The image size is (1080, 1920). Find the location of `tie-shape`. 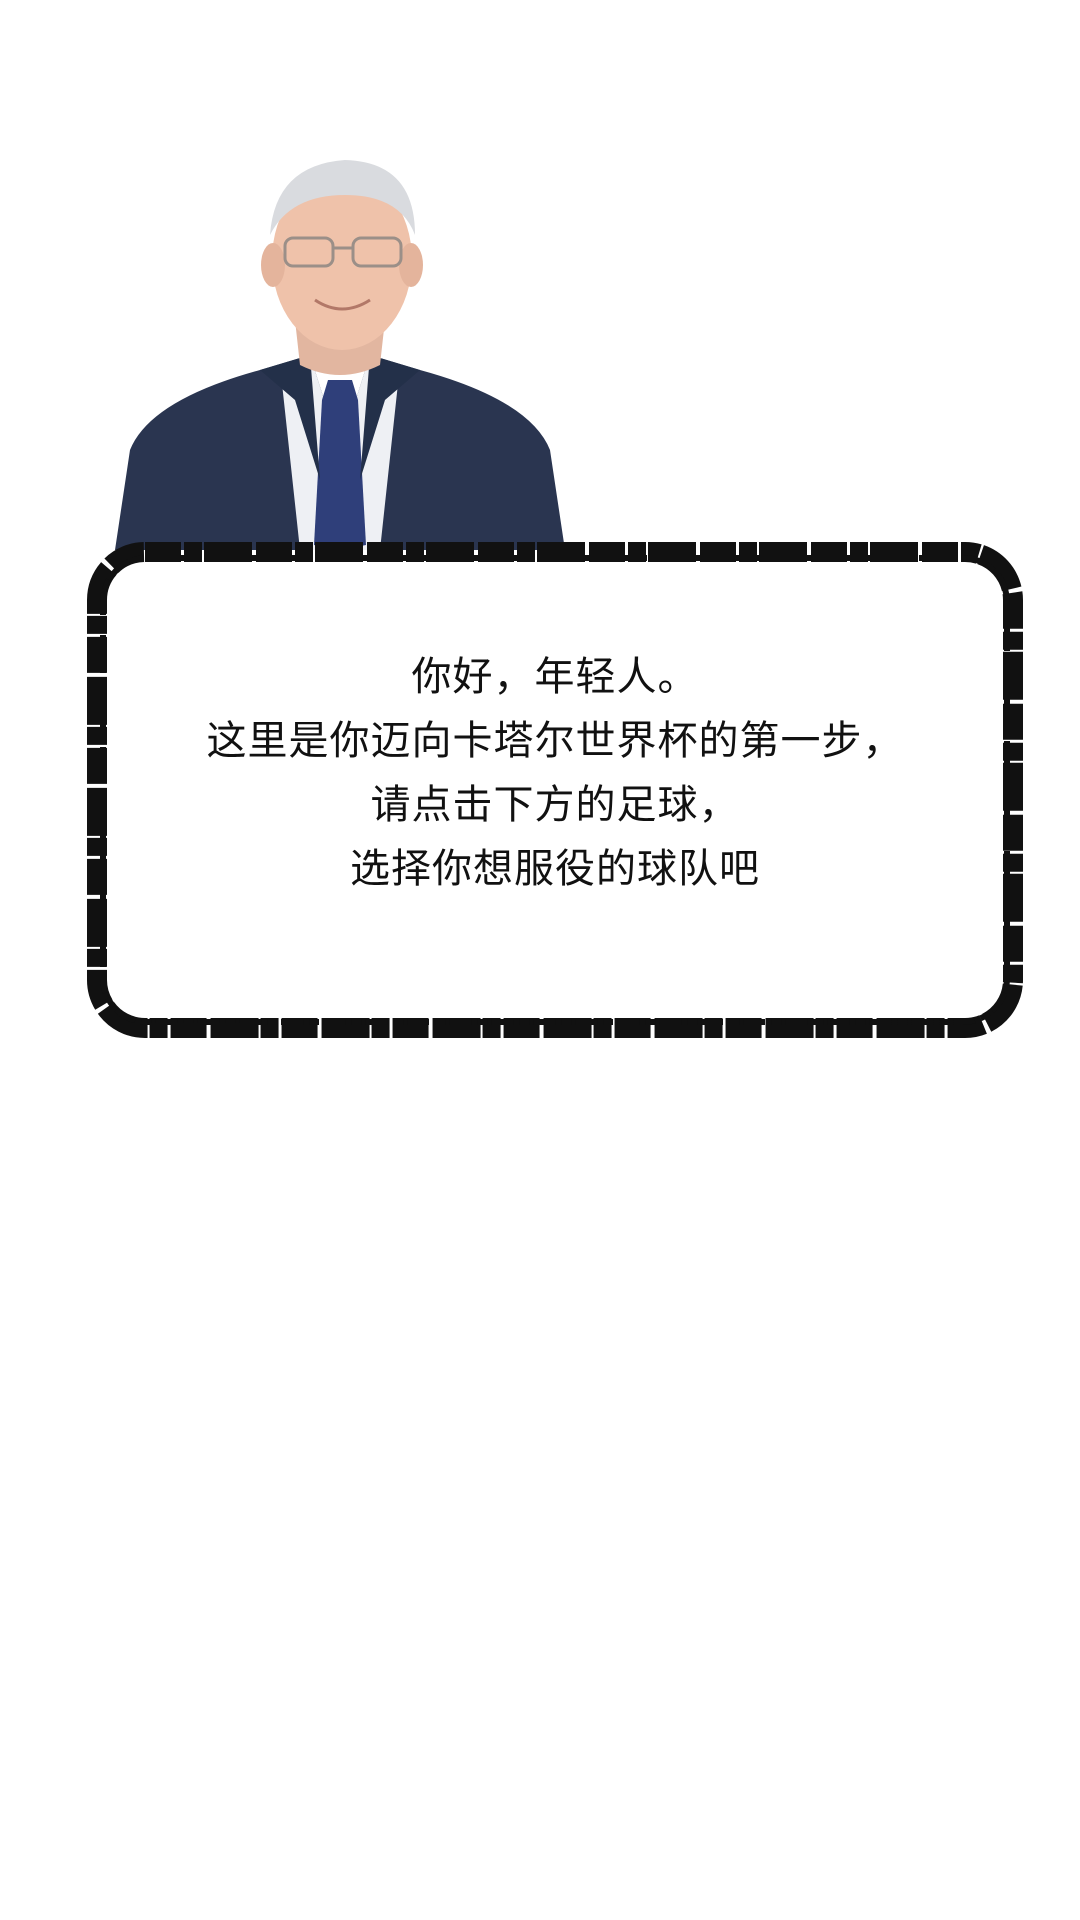

tie-shape is located at coordinates (340, 465).